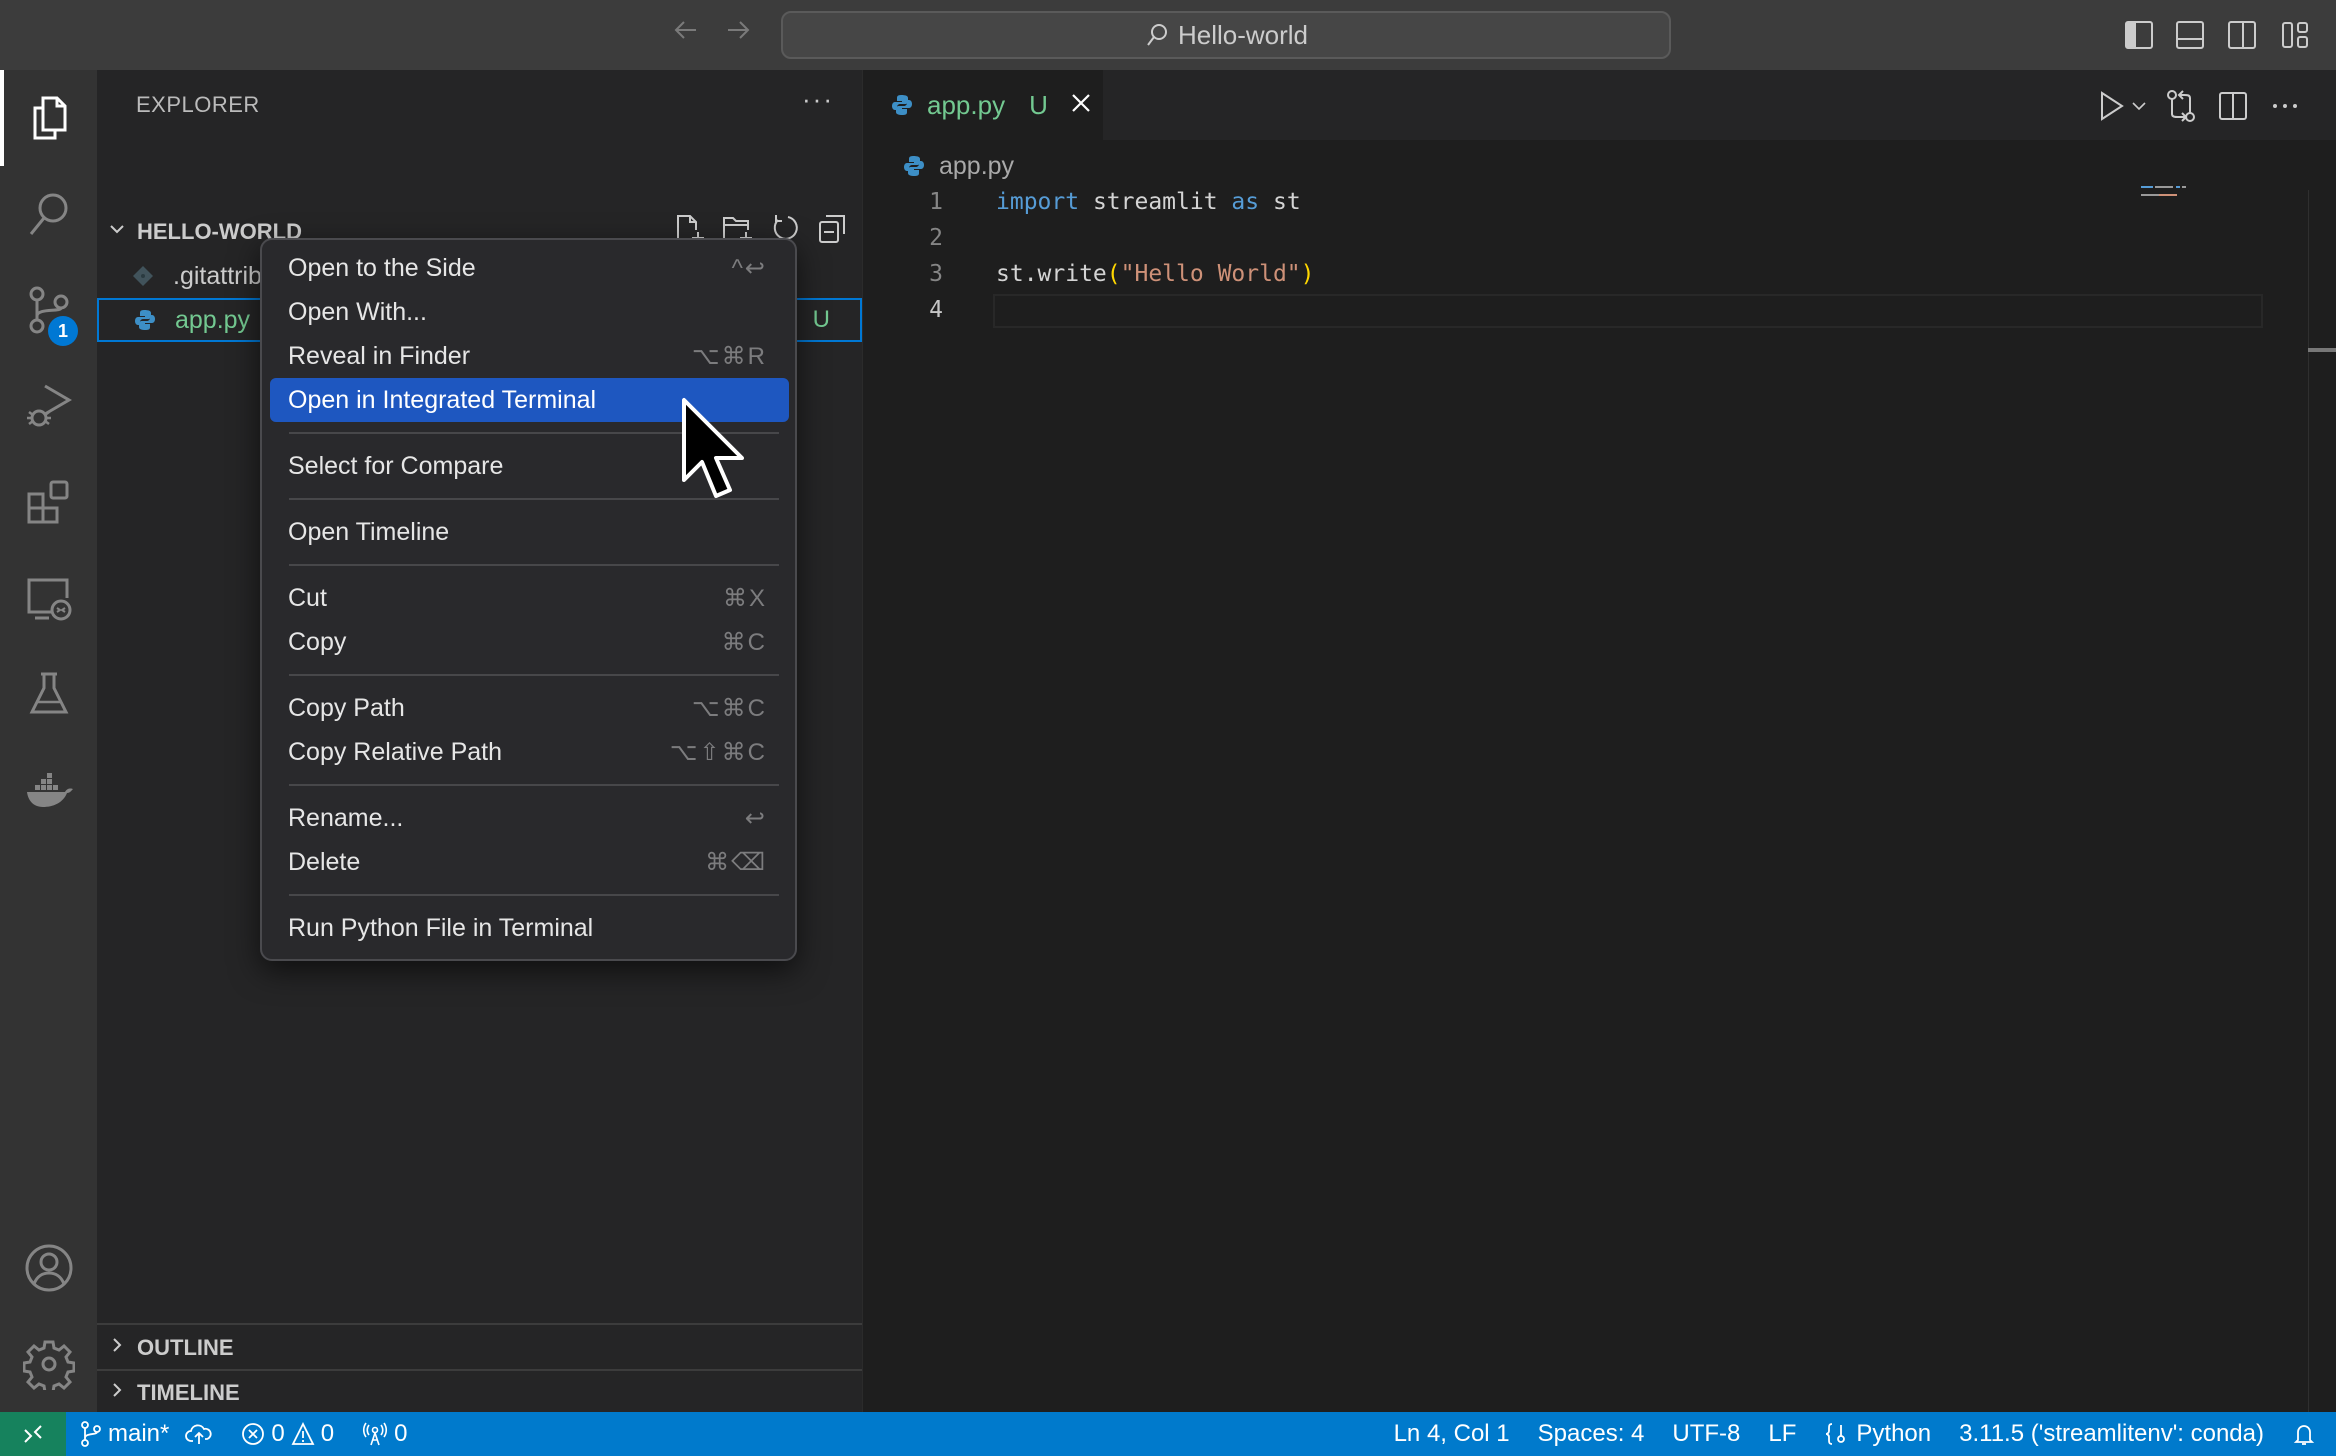  Describe the element at coordinates (529, 532) in the screenshot. I see `menu-item-open-timeline: Open Timeline` at that location.